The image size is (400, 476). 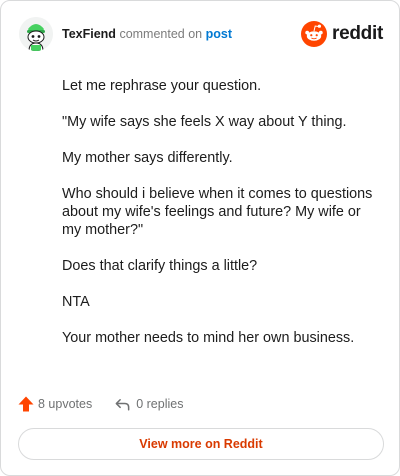 What do you see at coordinates (314, 34) in the screenshot?
I see `reddit-logo-icon` at bounding box center [314, 34].